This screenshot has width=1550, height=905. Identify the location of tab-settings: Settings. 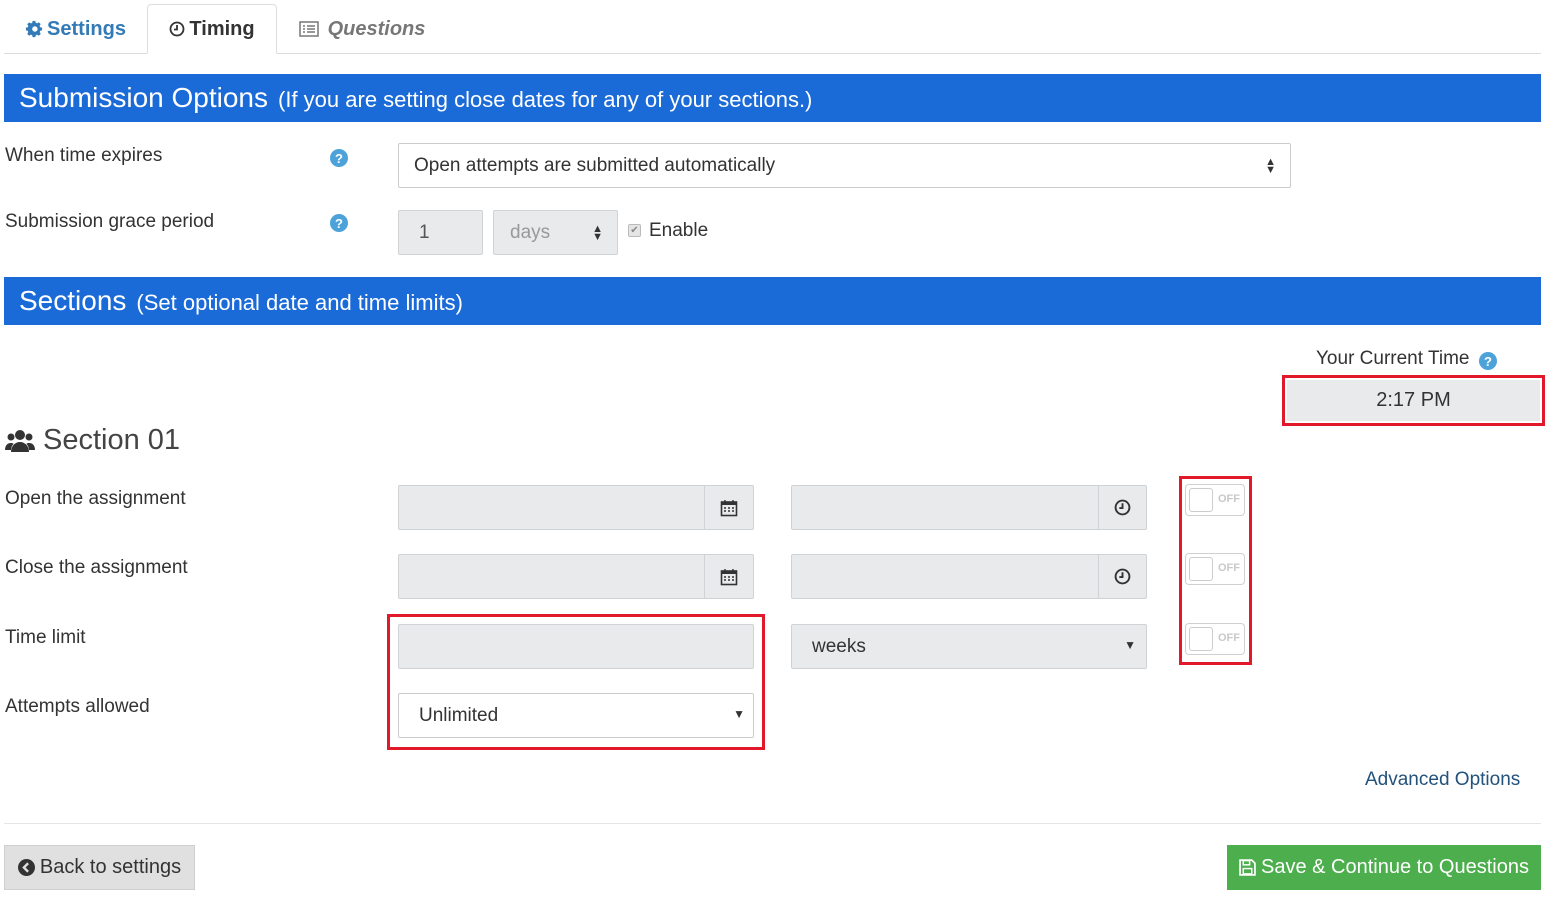
(75, 29).